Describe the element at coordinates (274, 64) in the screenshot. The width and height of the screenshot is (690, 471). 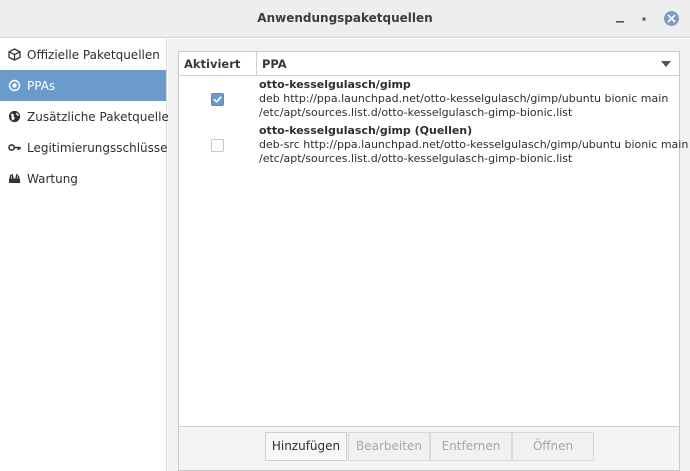
I see `column-header-label: PPA` at that location.